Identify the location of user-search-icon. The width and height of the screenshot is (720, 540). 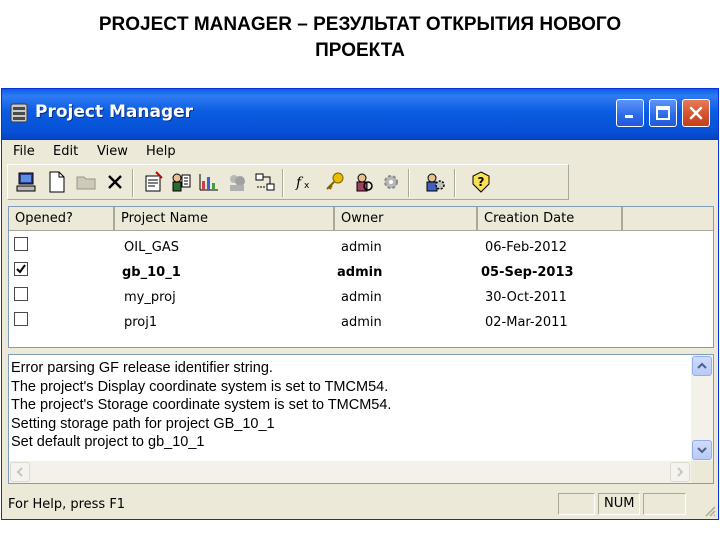
(364, 182).